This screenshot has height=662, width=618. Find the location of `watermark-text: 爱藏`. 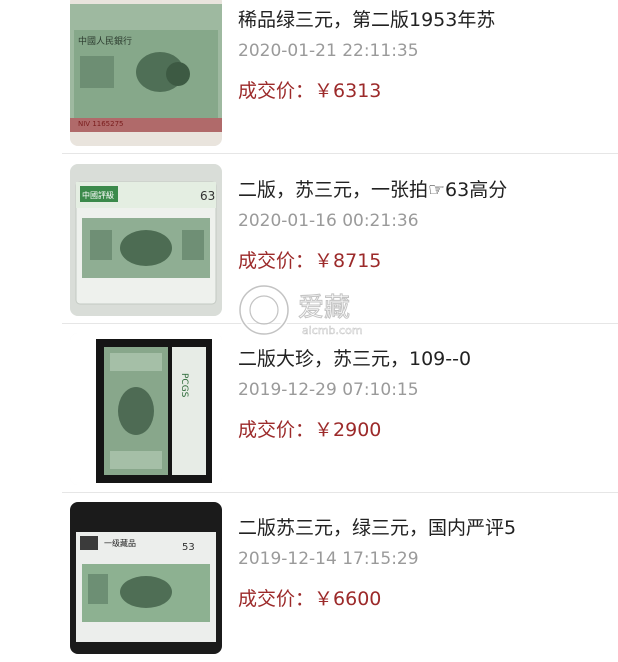

watermark-text: 爱藏 is located at coordinates (324, 308).